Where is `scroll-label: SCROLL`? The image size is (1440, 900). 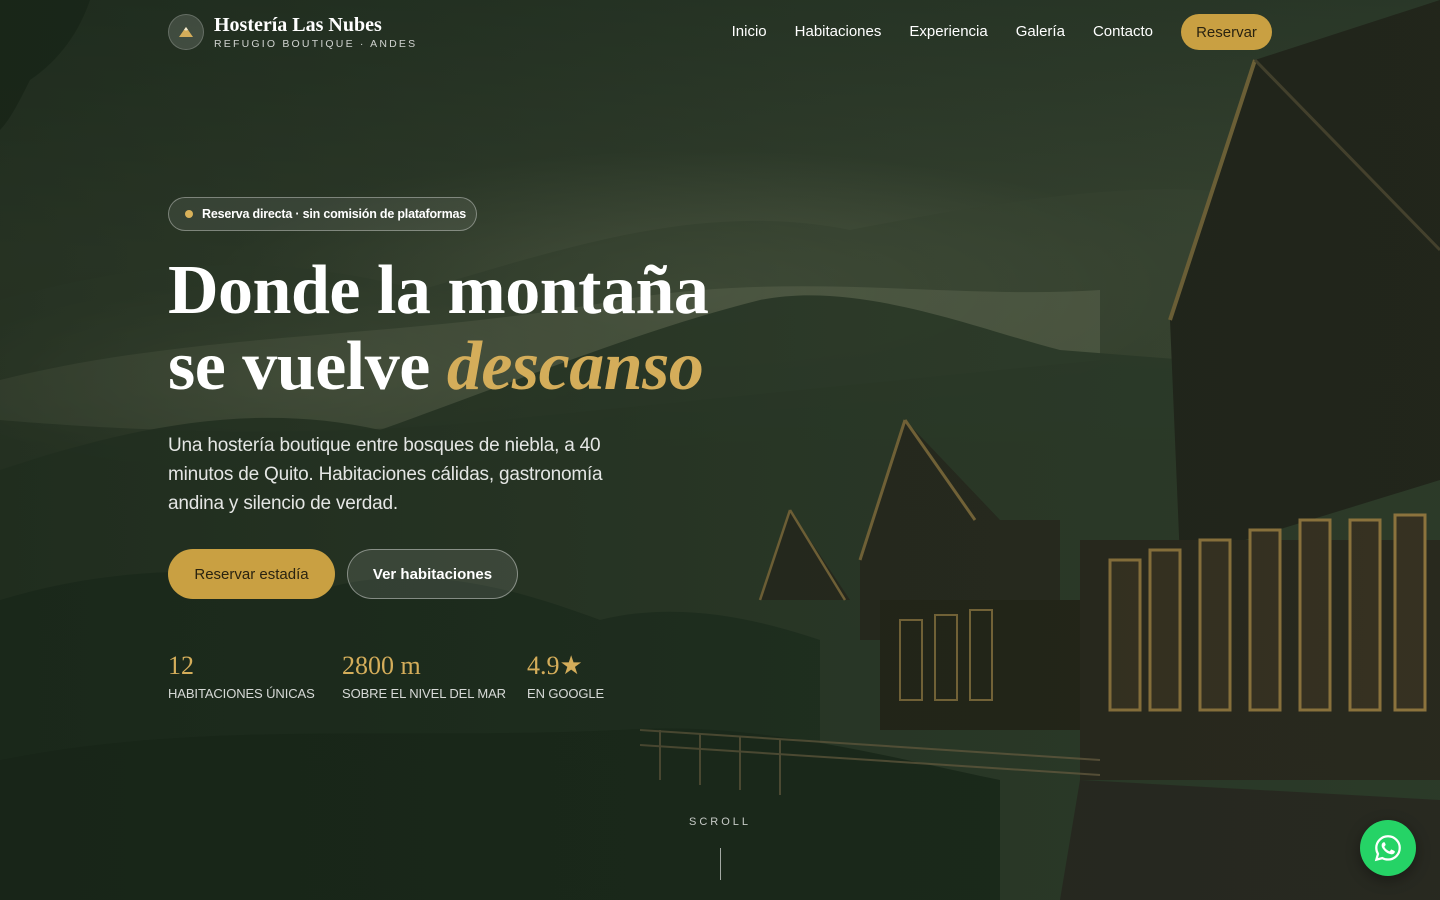 scroll-label: SCROLL is located at coordinates (720, 822).